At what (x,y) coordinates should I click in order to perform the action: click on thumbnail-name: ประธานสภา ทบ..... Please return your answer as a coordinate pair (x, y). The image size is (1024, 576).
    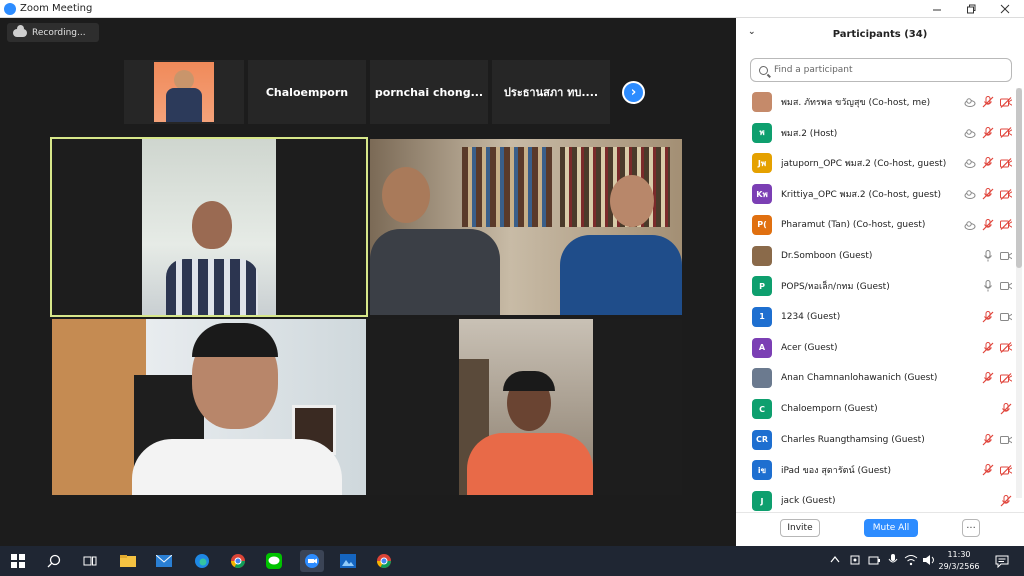
    Looking at the image, I should click on (551, 92).